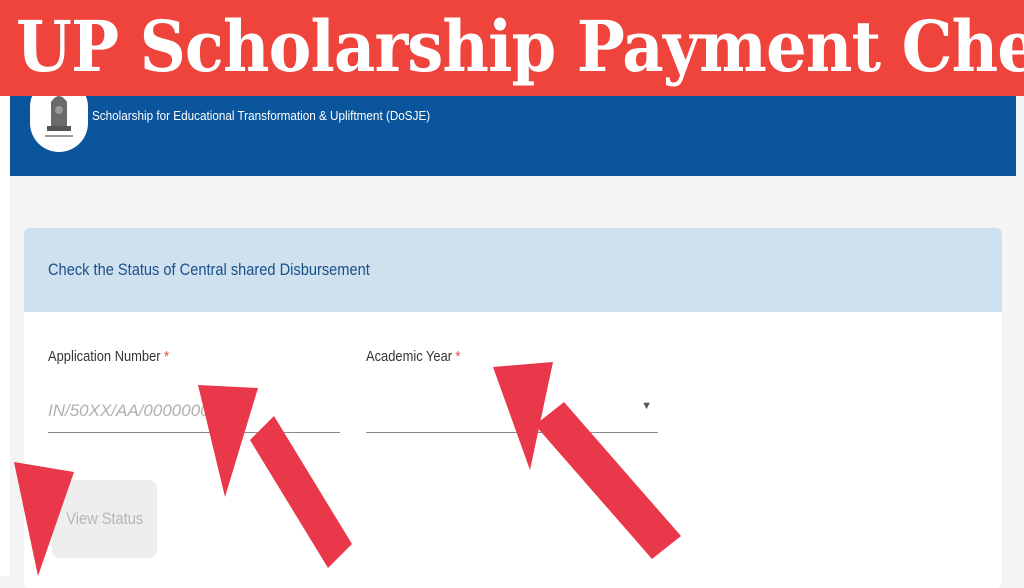 The height and width of the screenshot is (588, 1024). I want to click on application-number-label: Application Number *, so click(108, 356).